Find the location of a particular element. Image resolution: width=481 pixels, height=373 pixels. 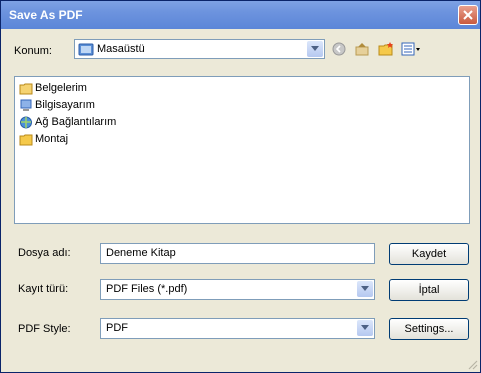

close-button is located at coordinates (468, 15).